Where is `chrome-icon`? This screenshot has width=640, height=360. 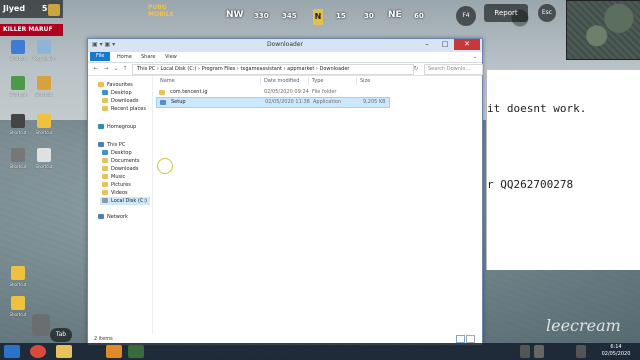
chrome-icon is located at coordinates (38, 351).